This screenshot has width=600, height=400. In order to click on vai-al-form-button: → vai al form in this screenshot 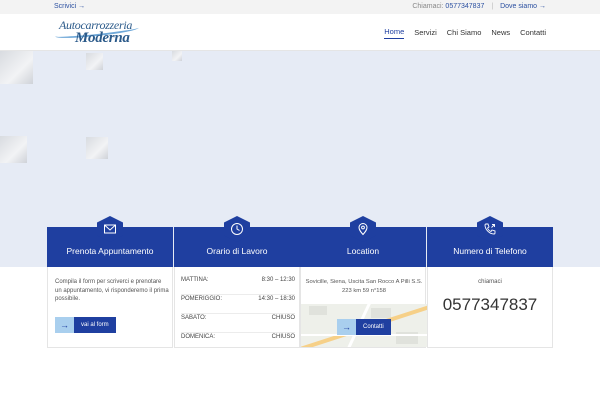, I will do `click(85, 325)`.